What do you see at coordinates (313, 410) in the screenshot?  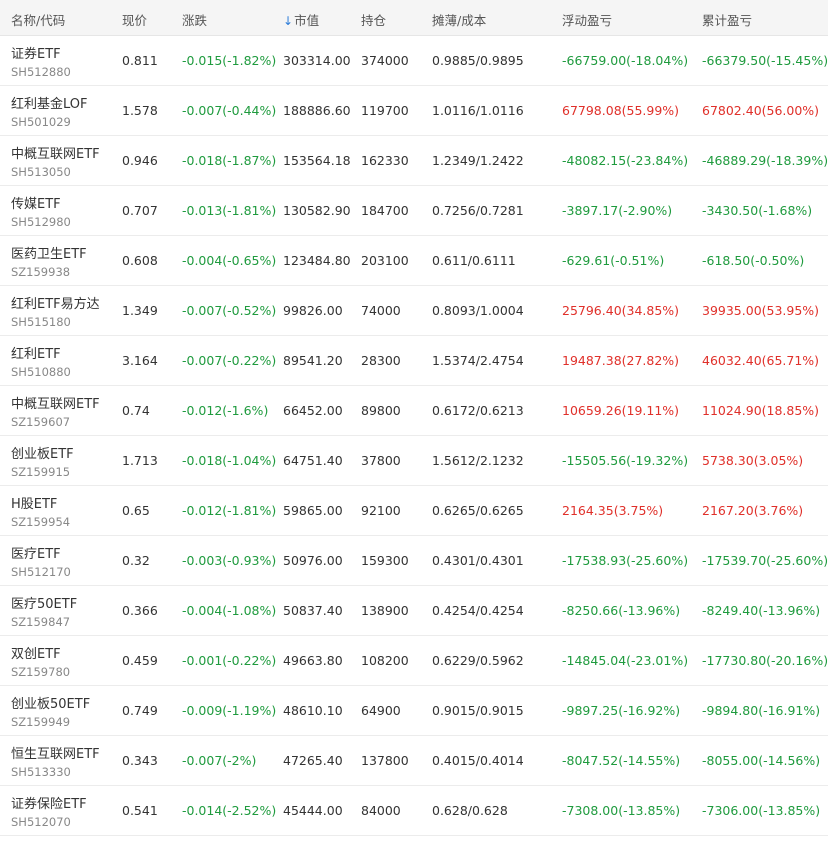 I see `market-value-cell: 66452.00` at bounding box center [313, 410].